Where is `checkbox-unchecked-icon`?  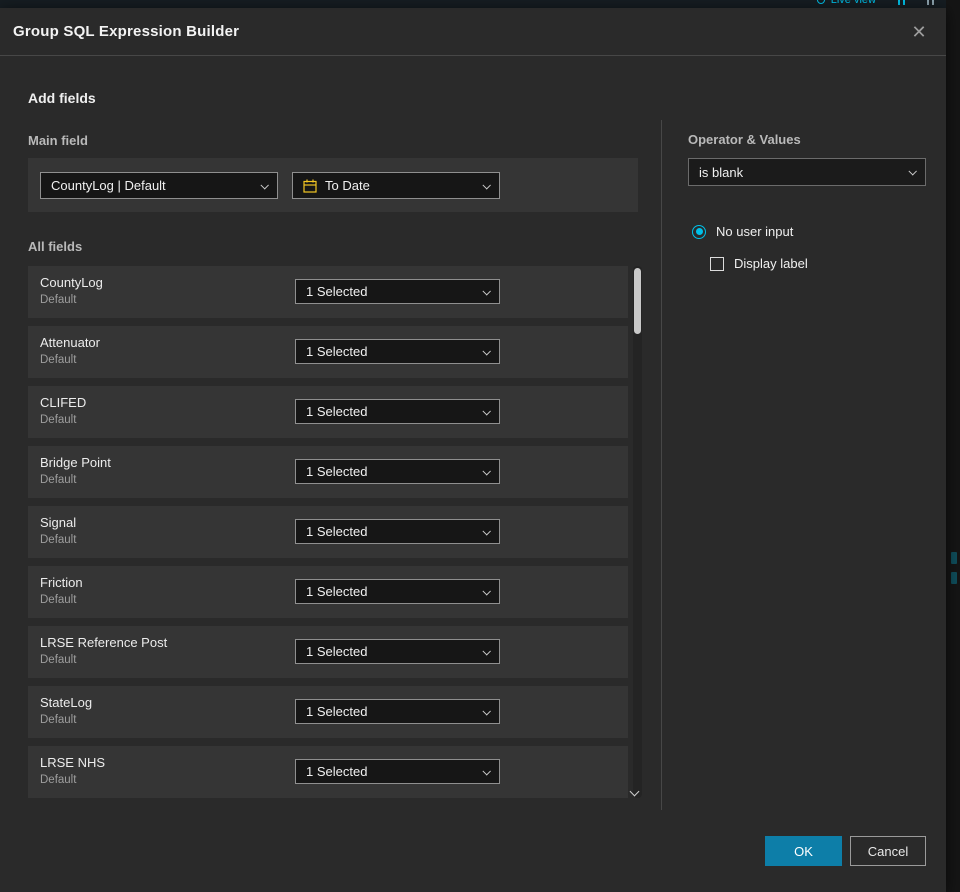 checkbox-unchecked-icon is located at coordinates (717, 263).